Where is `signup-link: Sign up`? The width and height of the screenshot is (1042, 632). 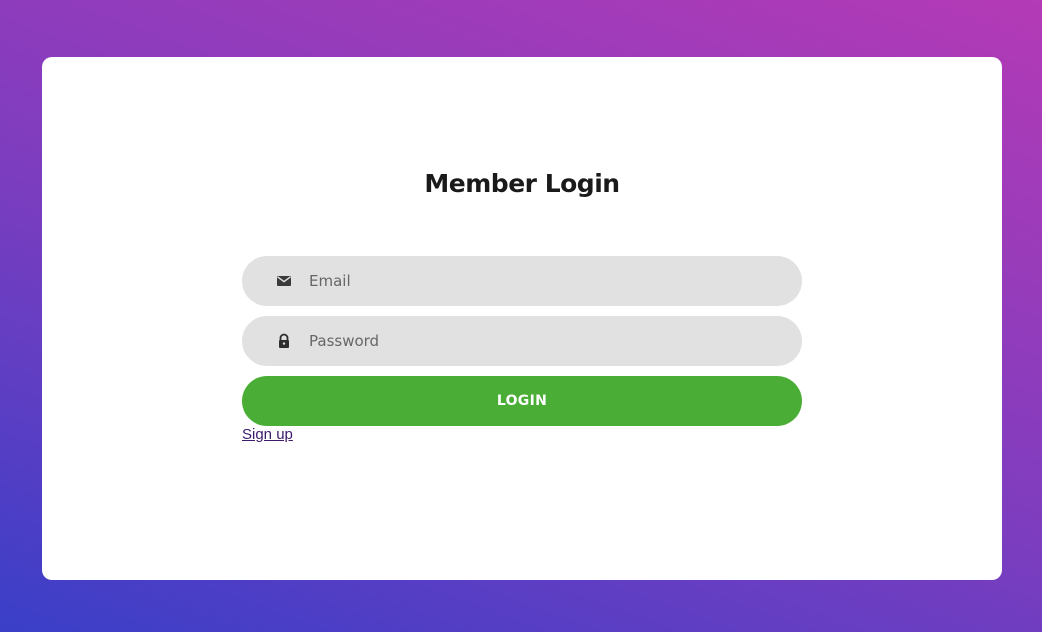
signup-link: Sign up is located at coordinates (267, 434).